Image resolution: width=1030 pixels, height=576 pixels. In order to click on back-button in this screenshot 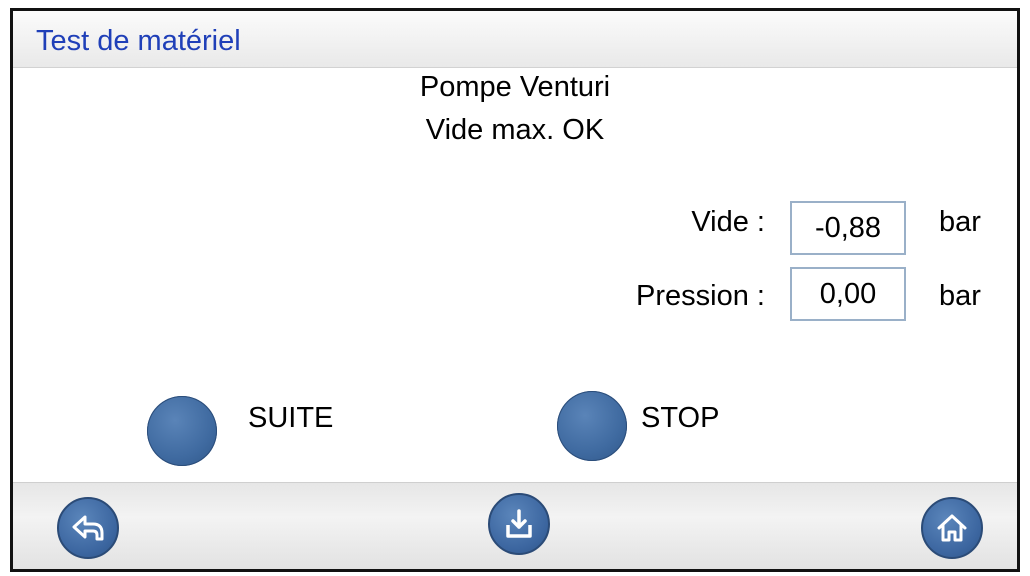, I will do `click(88, 528)`.